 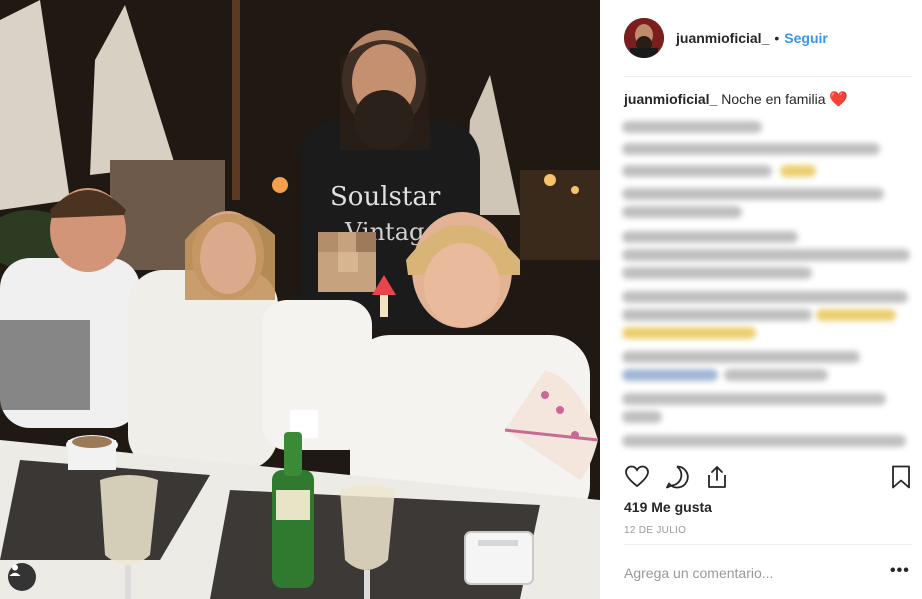 I want to click on avatar, so click(x=644, y=38).